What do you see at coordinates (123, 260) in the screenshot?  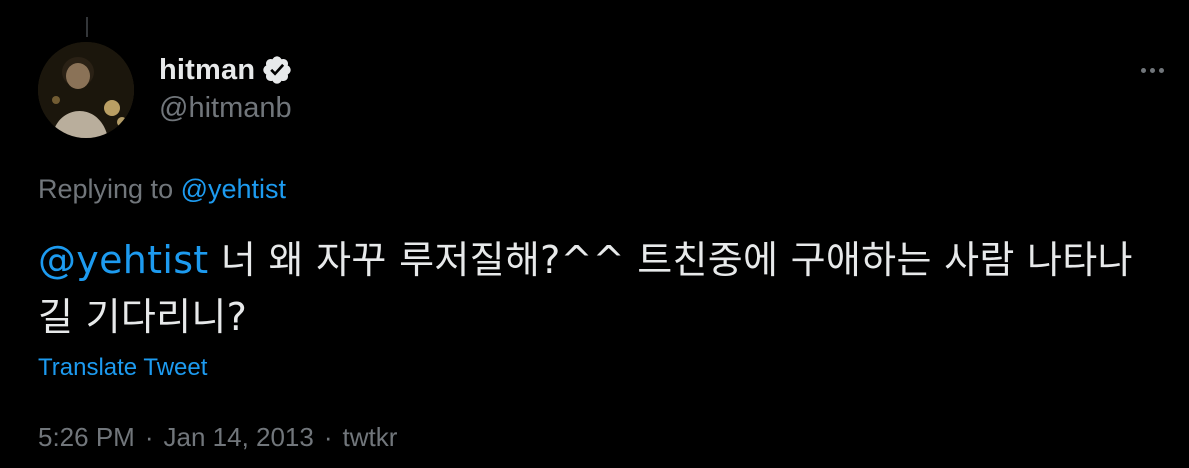 I see `mention-link: @yehtist` at bounding box center [123, 260].